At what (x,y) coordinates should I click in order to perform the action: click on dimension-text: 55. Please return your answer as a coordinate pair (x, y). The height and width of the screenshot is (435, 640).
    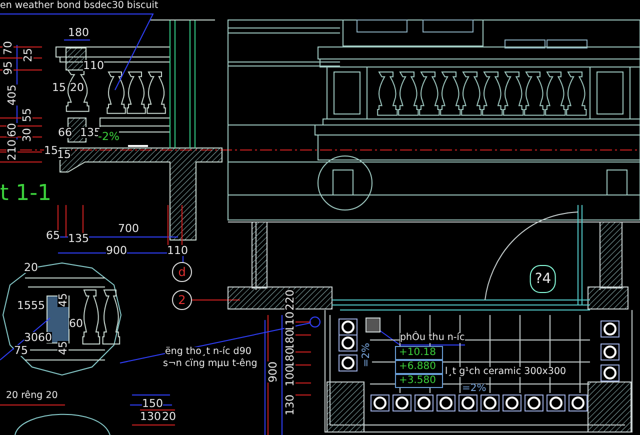
    Looking at the image, I should click on (27, 115).